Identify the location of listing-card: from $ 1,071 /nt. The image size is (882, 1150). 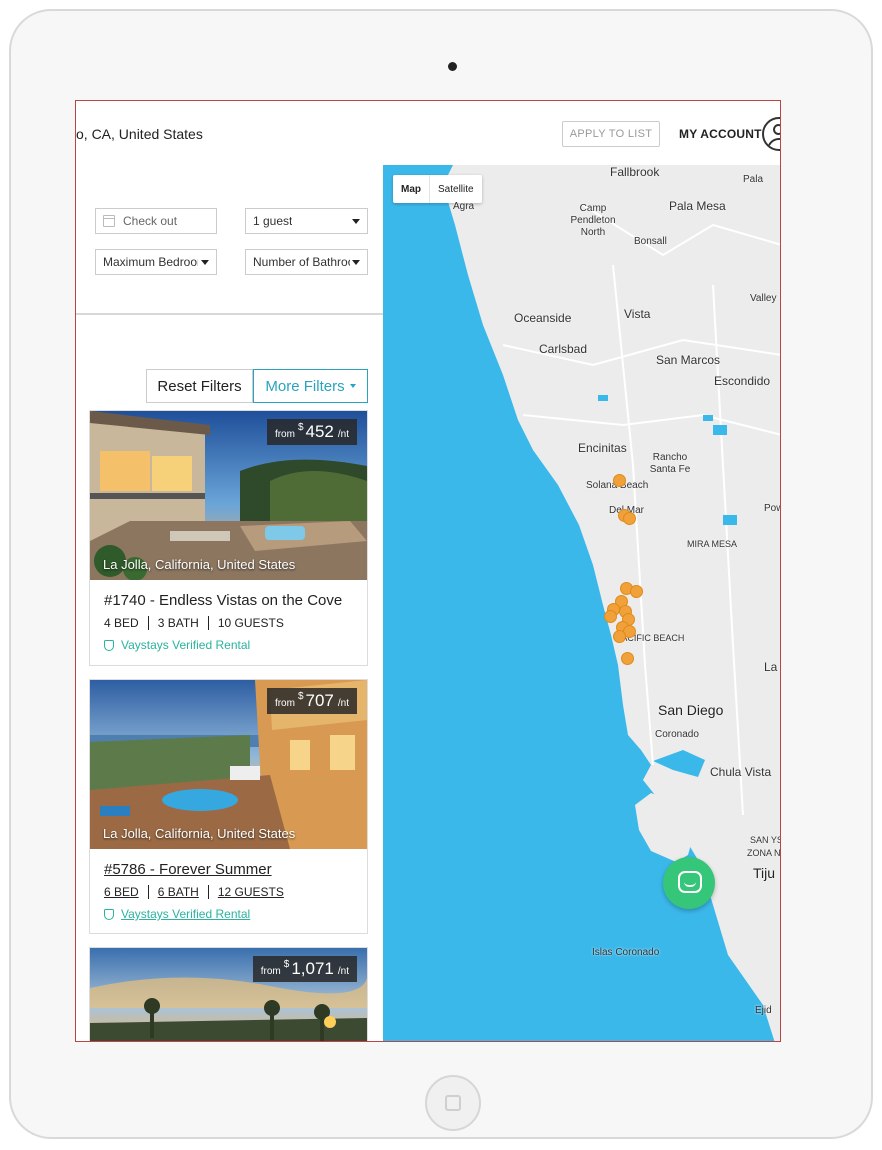
(228, 994).